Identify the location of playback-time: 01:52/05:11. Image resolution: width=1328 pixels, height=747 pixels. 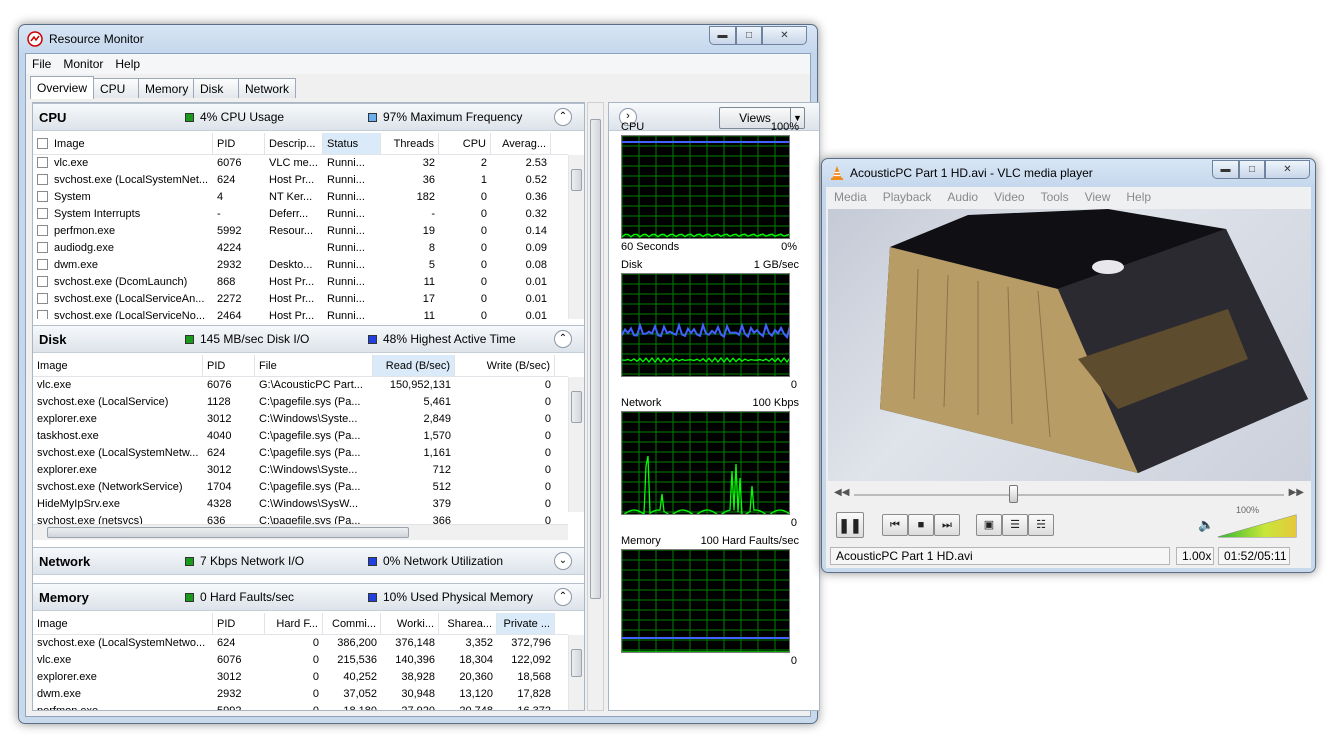
(1254, 556).